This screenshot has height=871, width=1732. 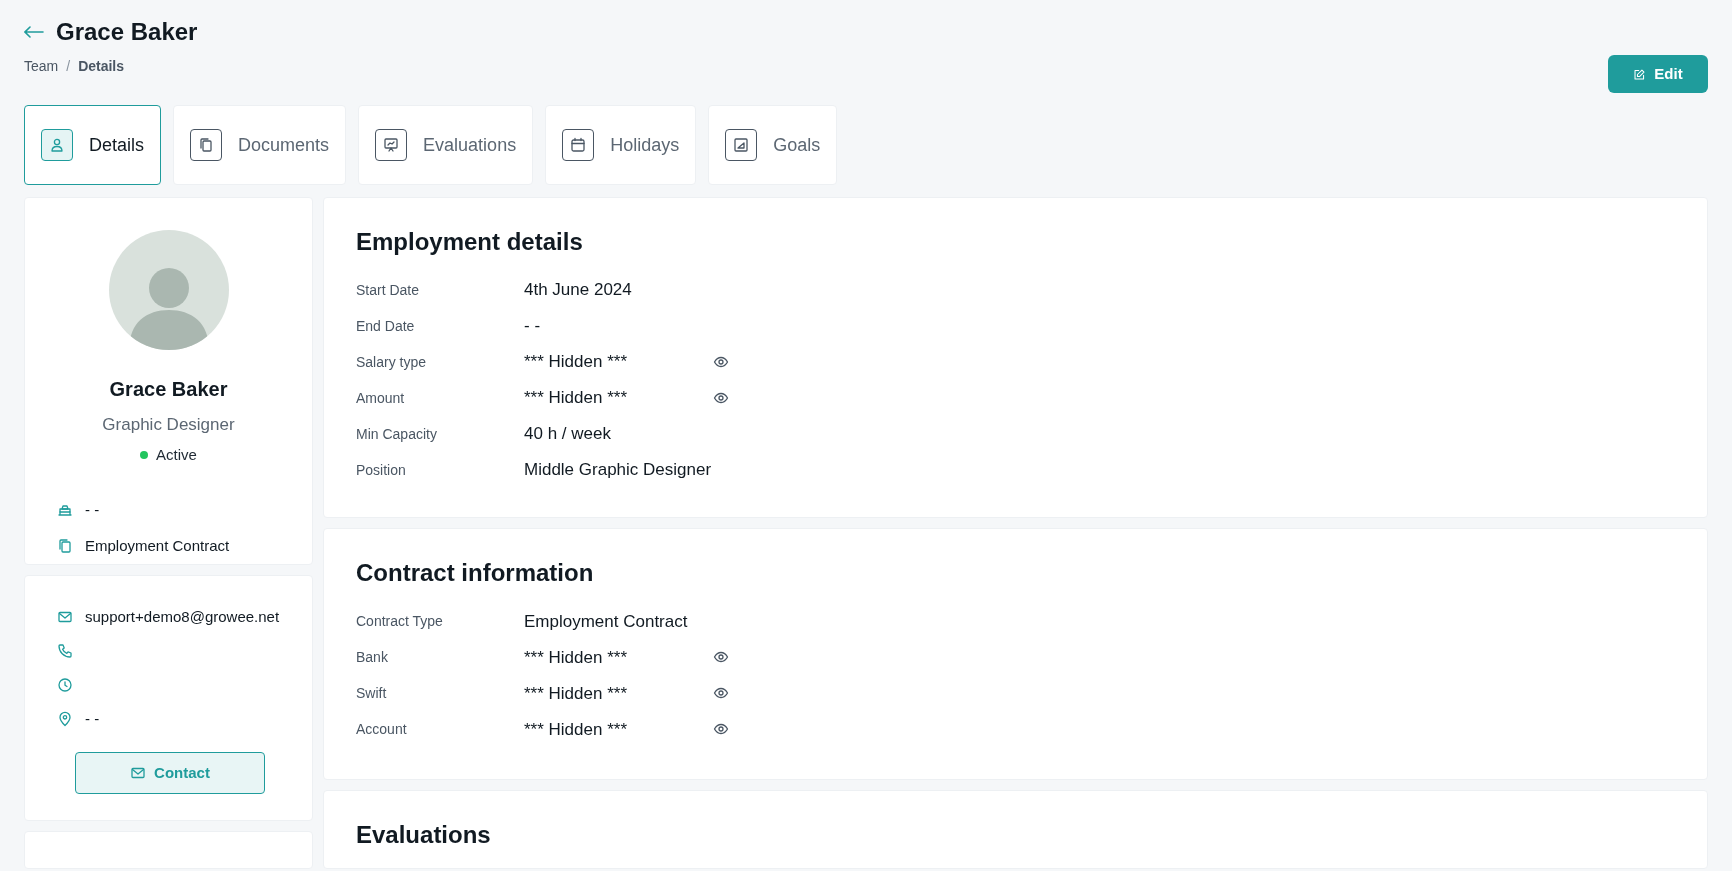 I want to click on field-label: Salary type, so click(x=392, y=362).